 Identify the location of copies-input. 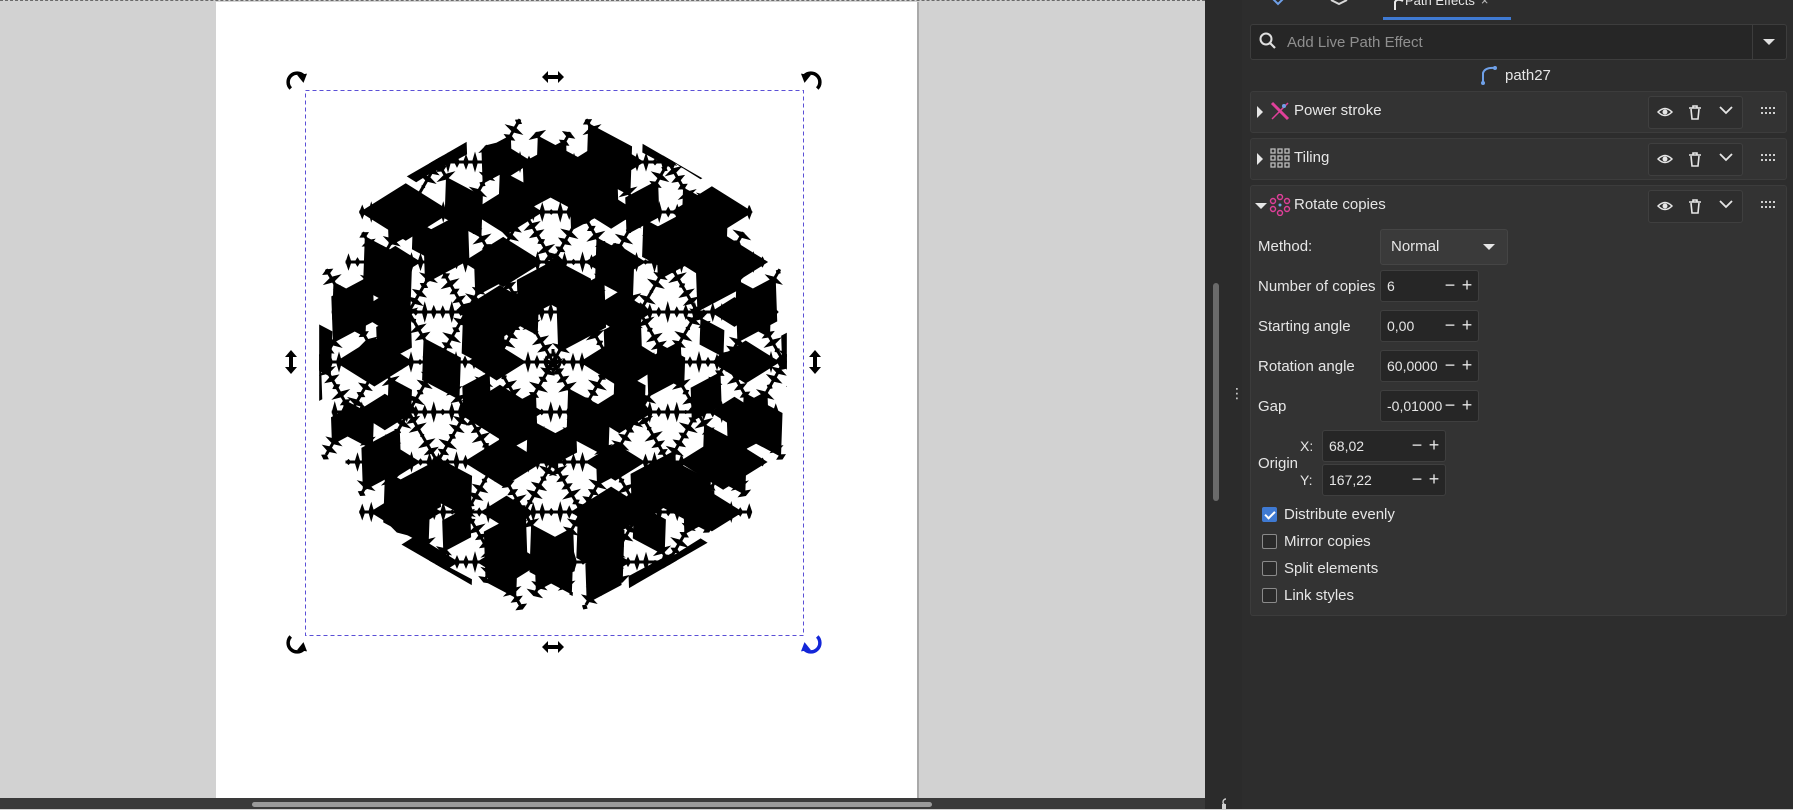
(1416, 286).